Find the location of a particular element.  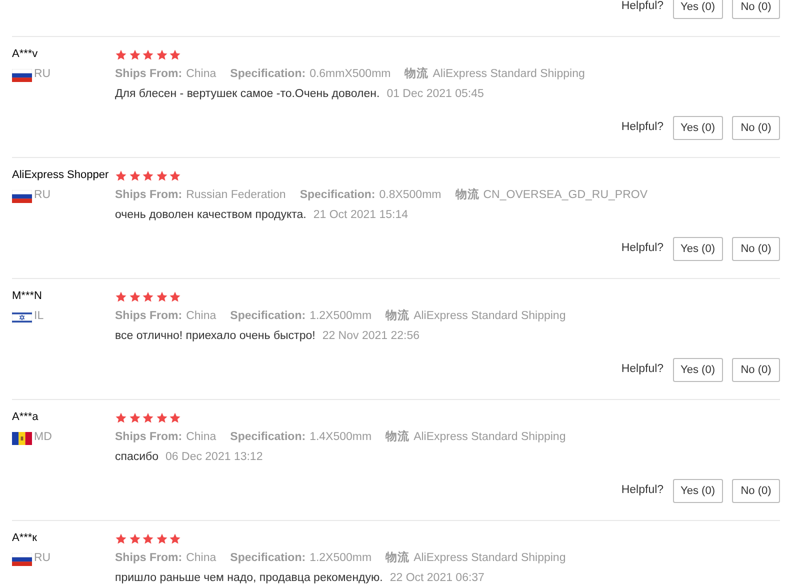

review-date: 22 Oct 2021 06:37 is located at coordinates (437, 578).